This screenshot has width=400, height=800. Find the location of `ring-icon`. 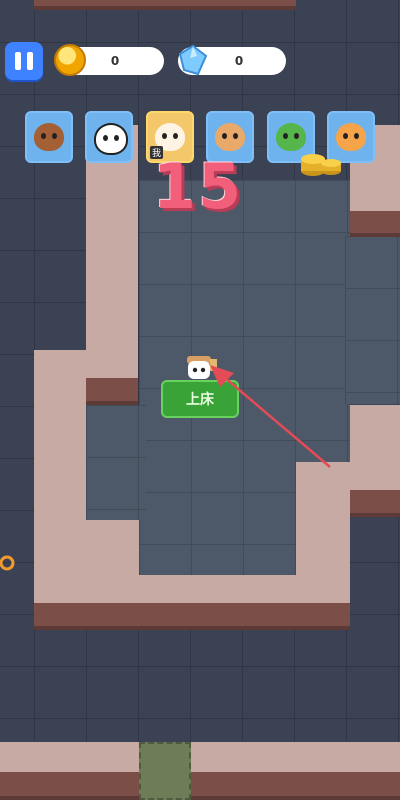

ring-icon is located at coordinates (7, 563).